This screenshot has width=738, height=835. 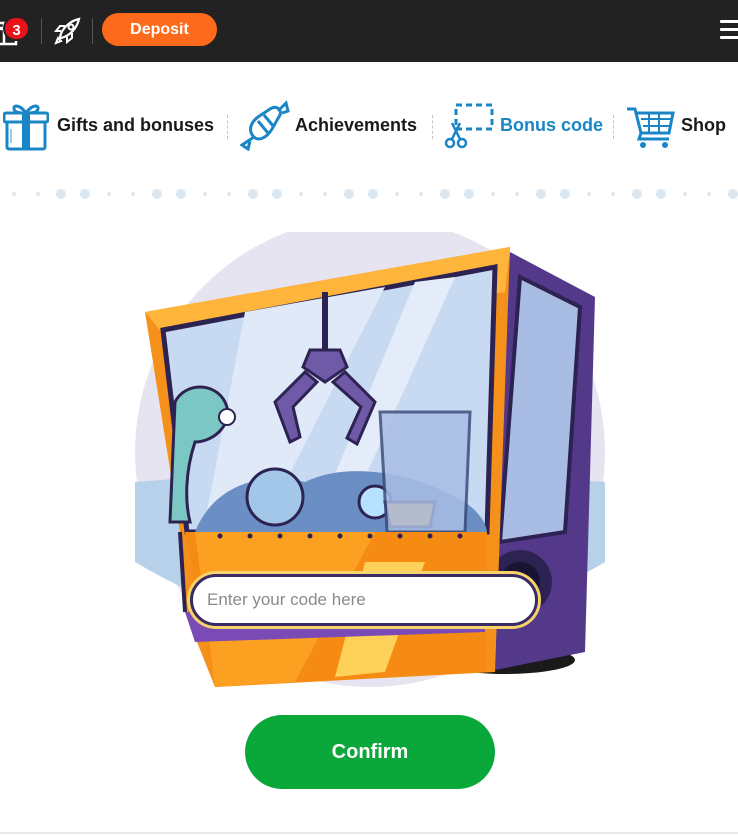 I want to click on nav-item-achievements: Achievements, so click(x=328, y=125).